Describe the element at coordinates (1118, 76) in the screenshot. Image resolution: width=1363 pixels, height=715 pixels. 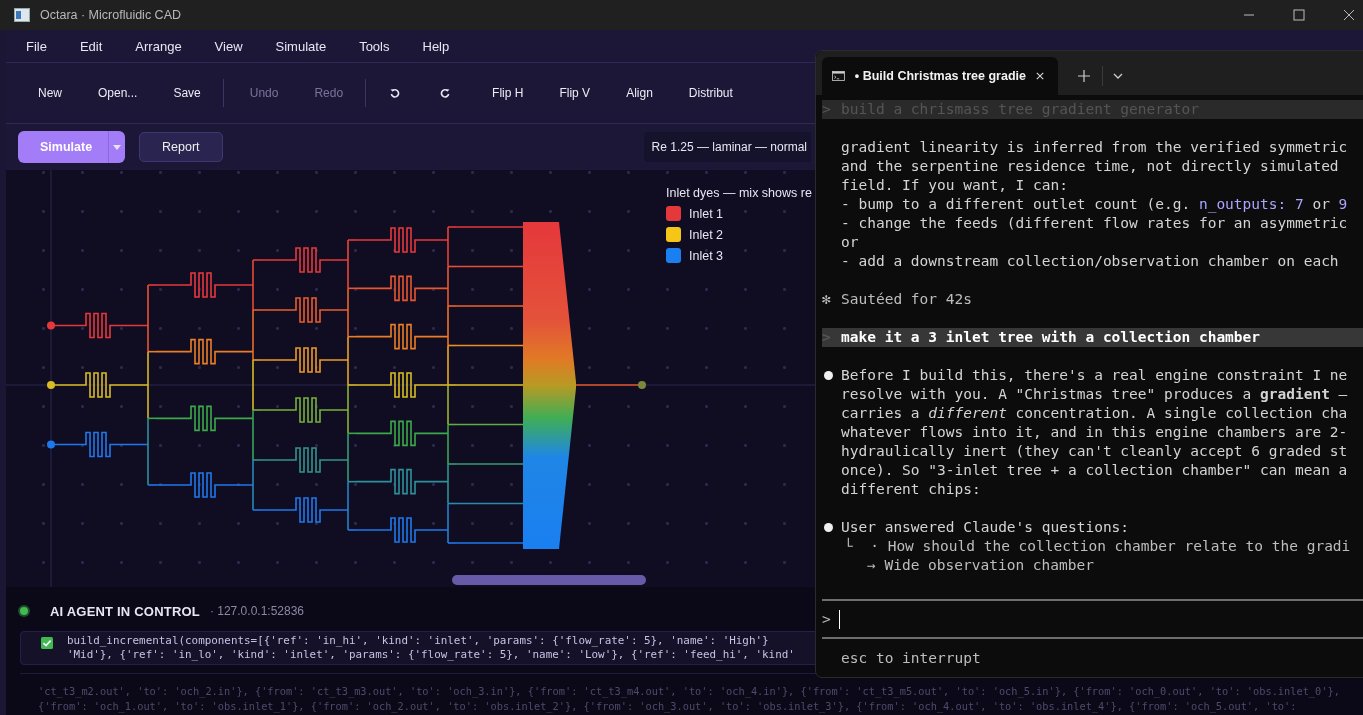
I see `chevron-down-icon` at that location.